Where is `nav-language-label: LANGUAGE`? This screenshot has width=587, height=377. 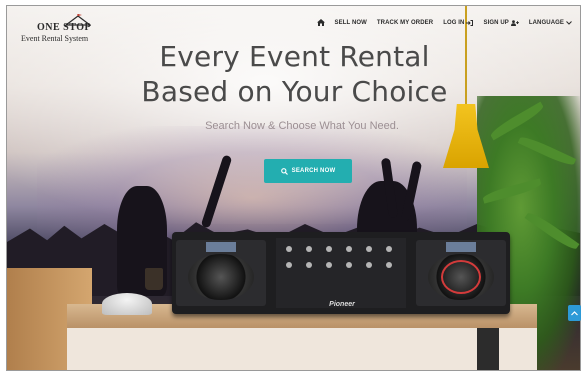
nav-language-label: LANGUAGE is located at coordinates (546, 22).